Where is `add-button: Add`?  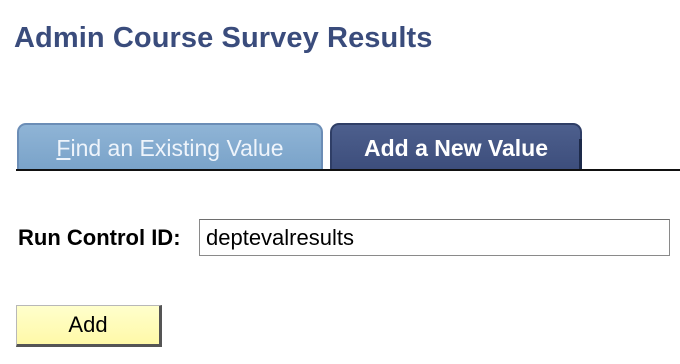
add-button: Add is located at coordinates (89, 326).